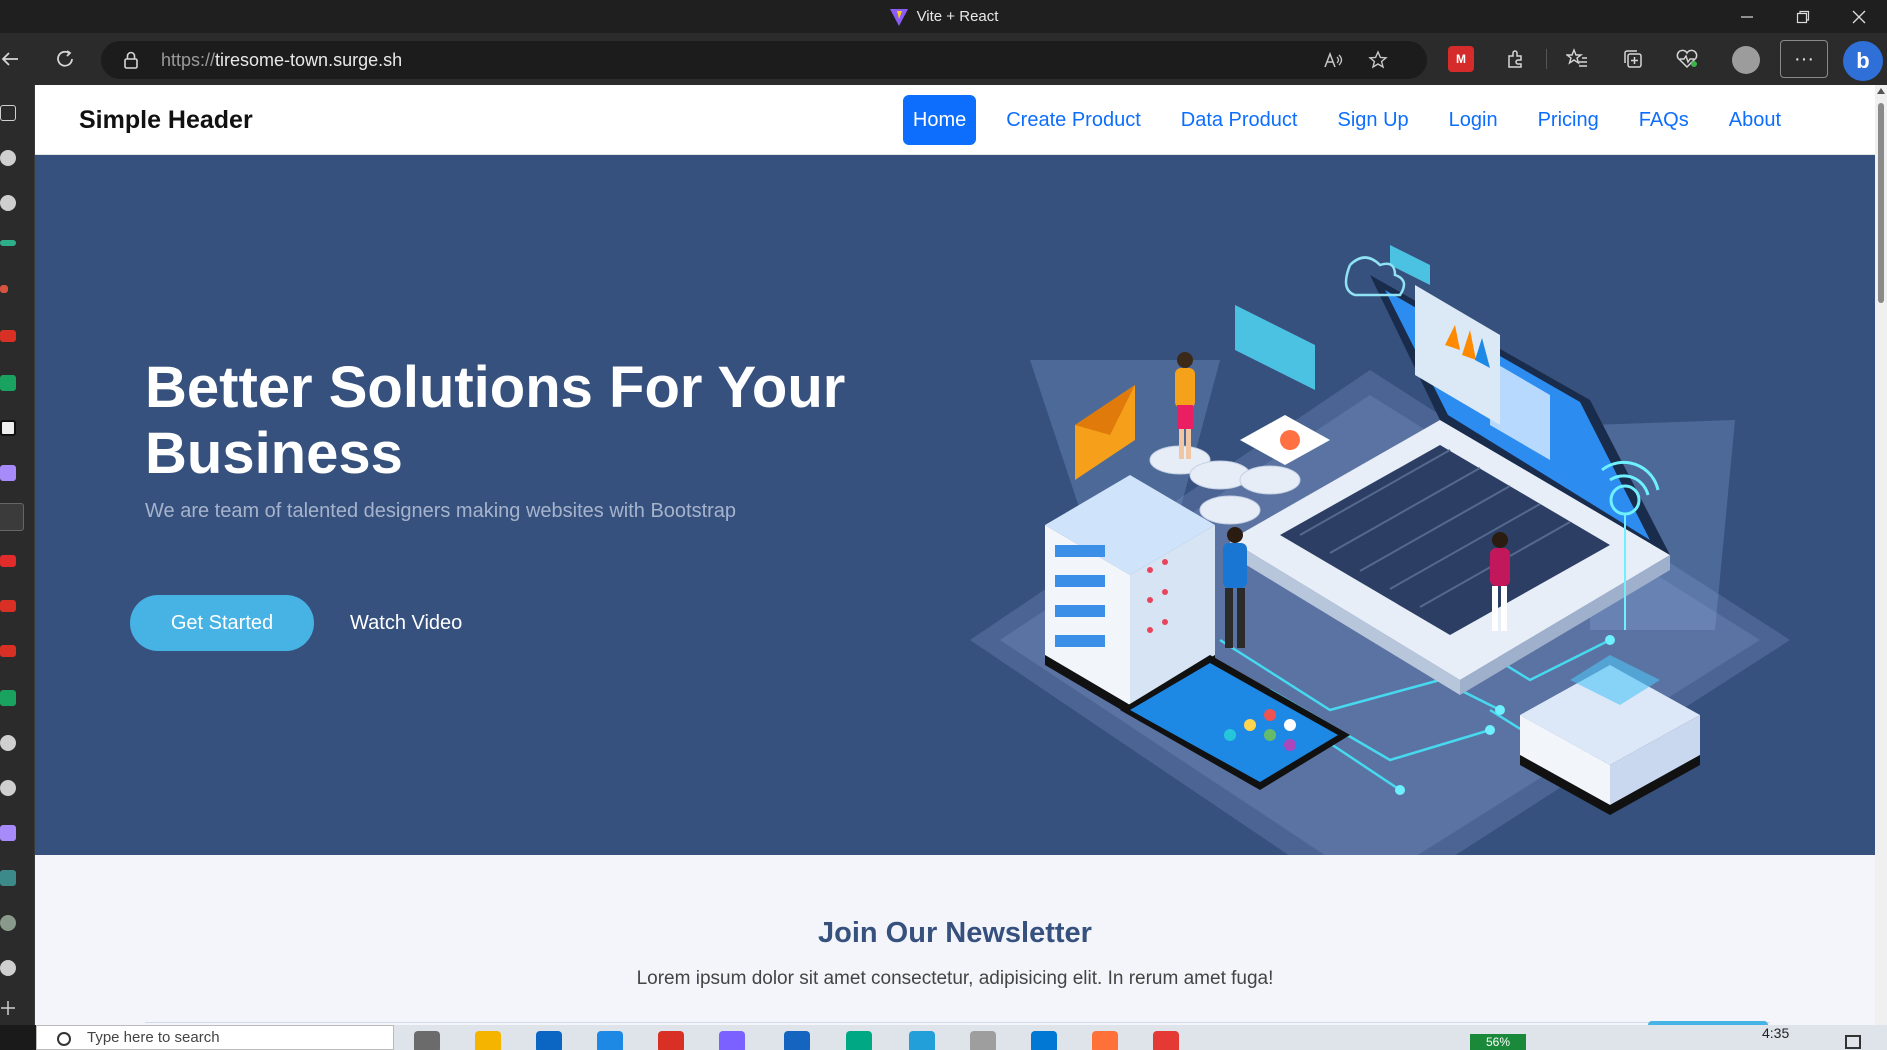 The width and height of the screenshot is (1887, 1050). Describe the element at coordinates (1755, 120) in the screenshot. I see `nav-link-about: About` at that location.